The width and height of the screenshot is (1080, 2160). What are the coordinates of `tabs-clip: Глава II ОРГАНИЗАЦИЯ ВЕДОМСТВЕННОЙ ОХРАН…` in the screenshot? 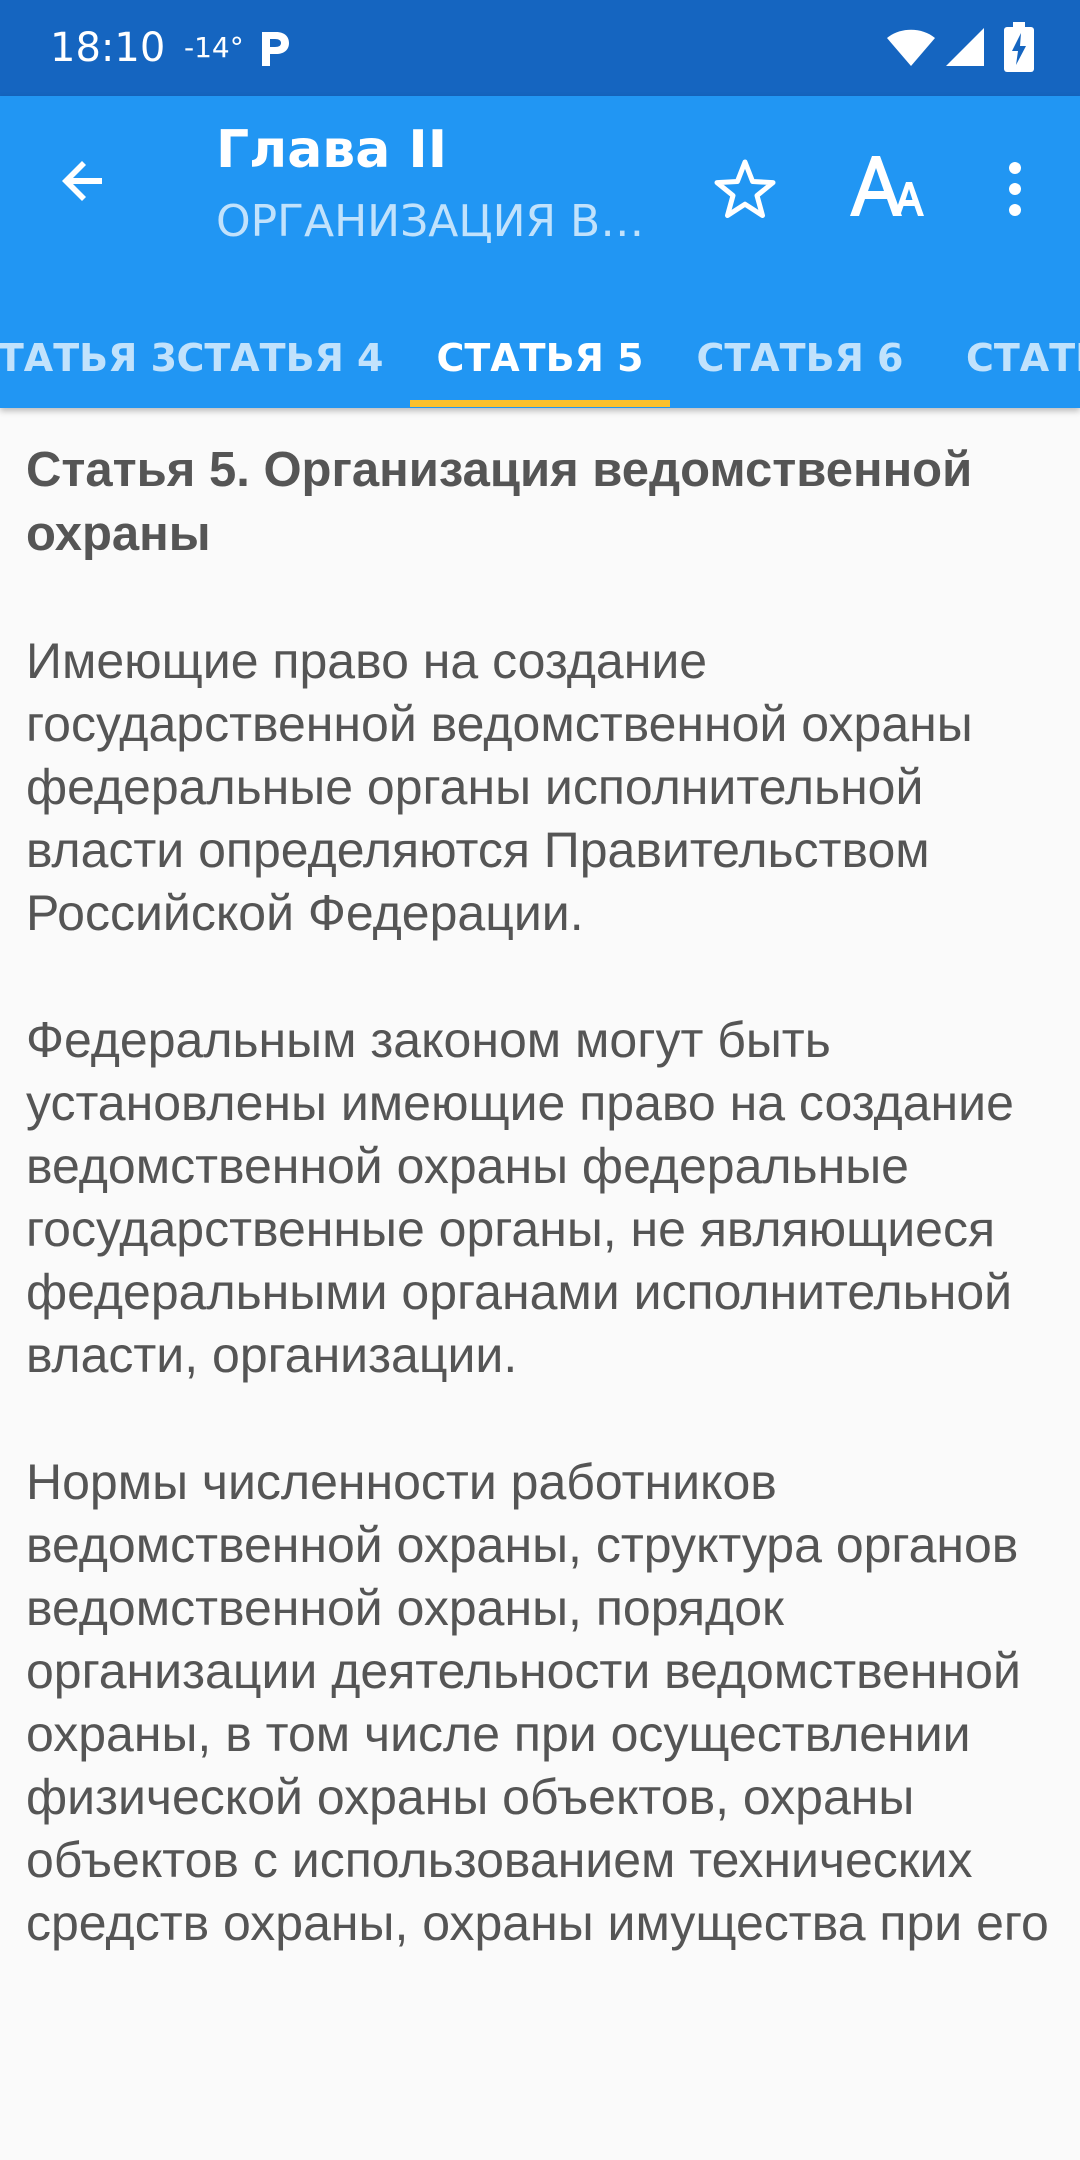 It's located at (540, 252).